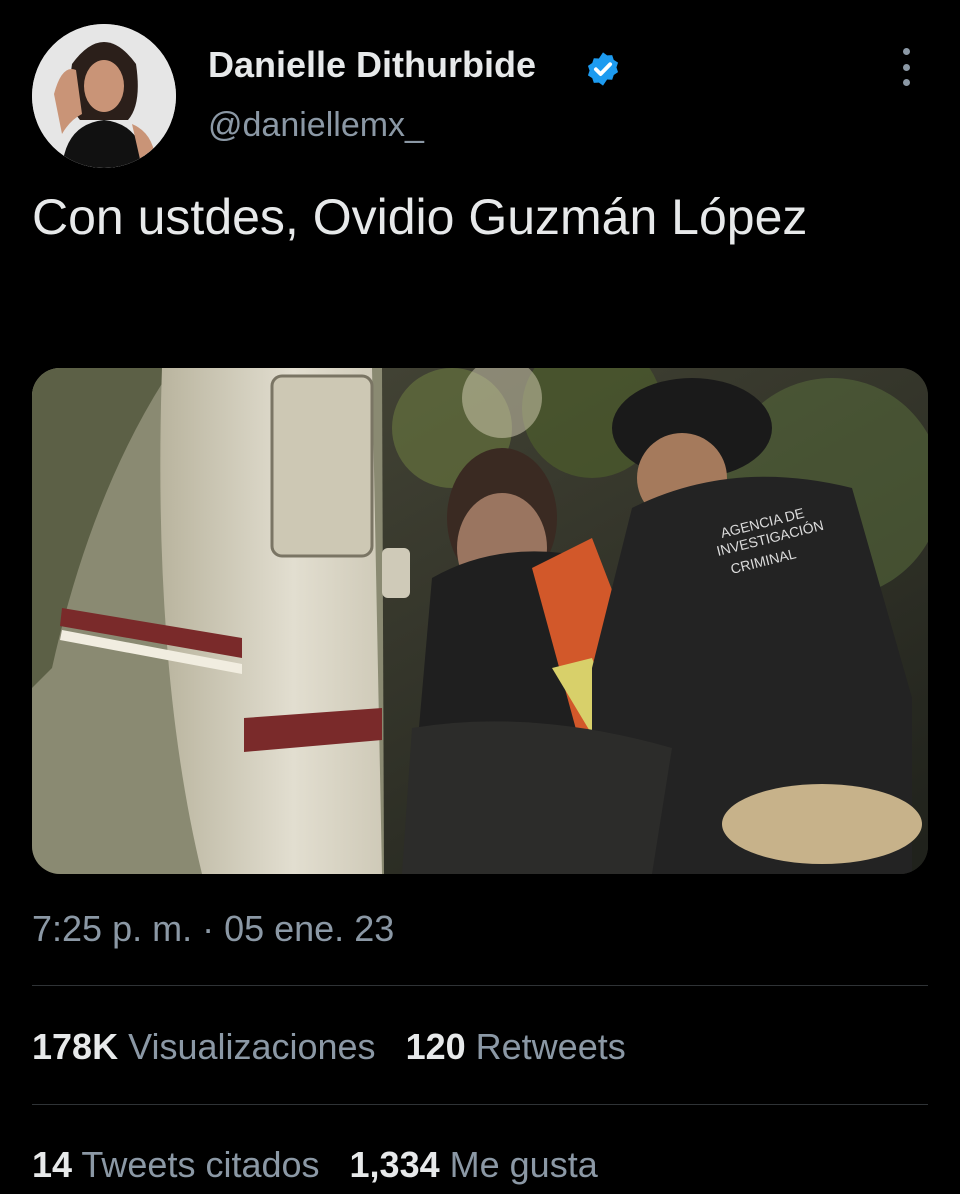 Image resolution: width=960 pixels, height=1194 pixels. What do you see at coordinates (104, 96) in the screenshot?
I see `avatar` at bounding box center [104, 96].